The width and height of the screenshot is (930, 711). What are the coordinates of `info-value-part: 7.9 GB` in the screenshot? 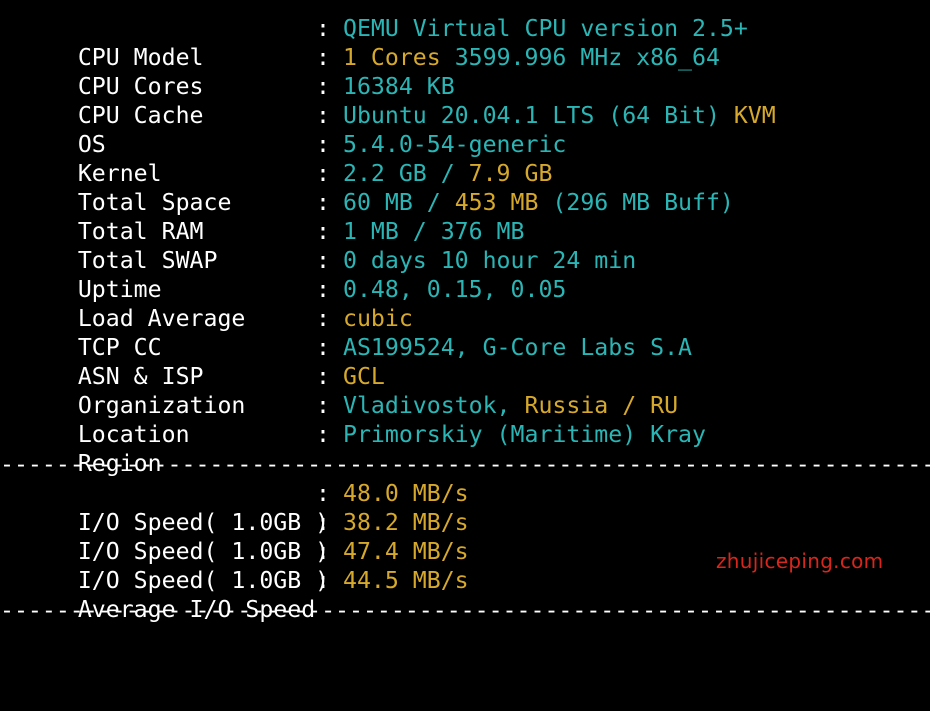 It's located at (510, 173).